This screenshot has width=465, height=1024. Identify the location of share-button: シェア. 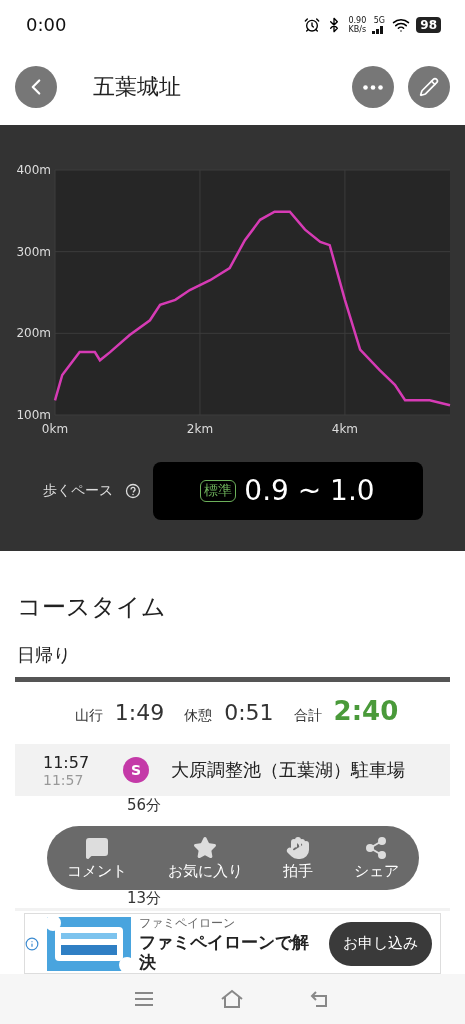
(376, 858).